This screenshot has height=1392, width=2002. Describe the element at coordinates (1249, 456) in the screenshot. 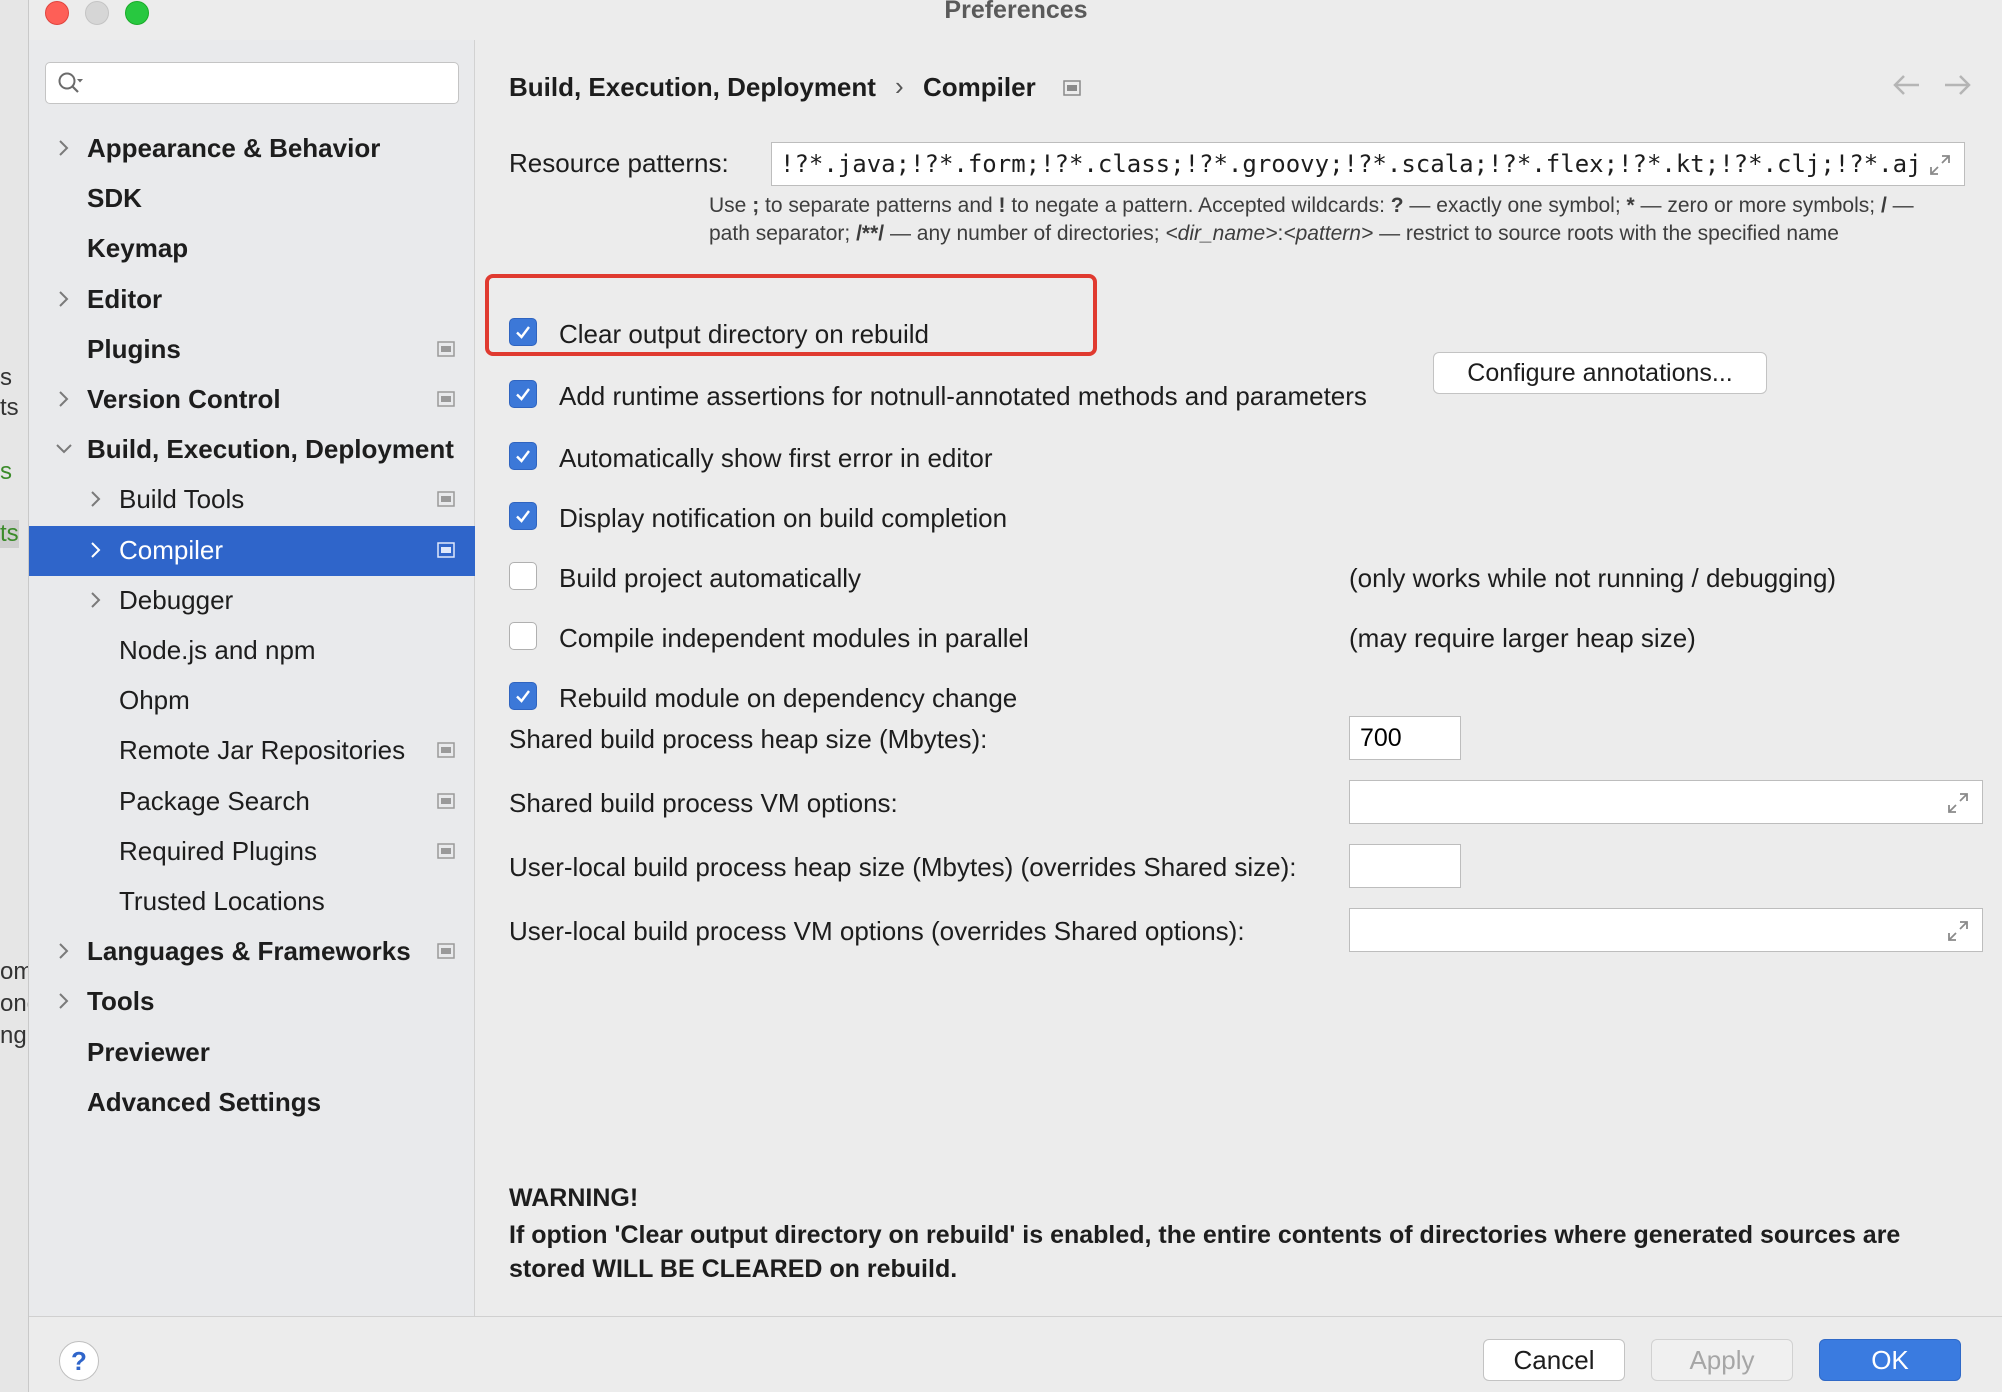

I see `option-row: Automatically show first error in editor` at that location.